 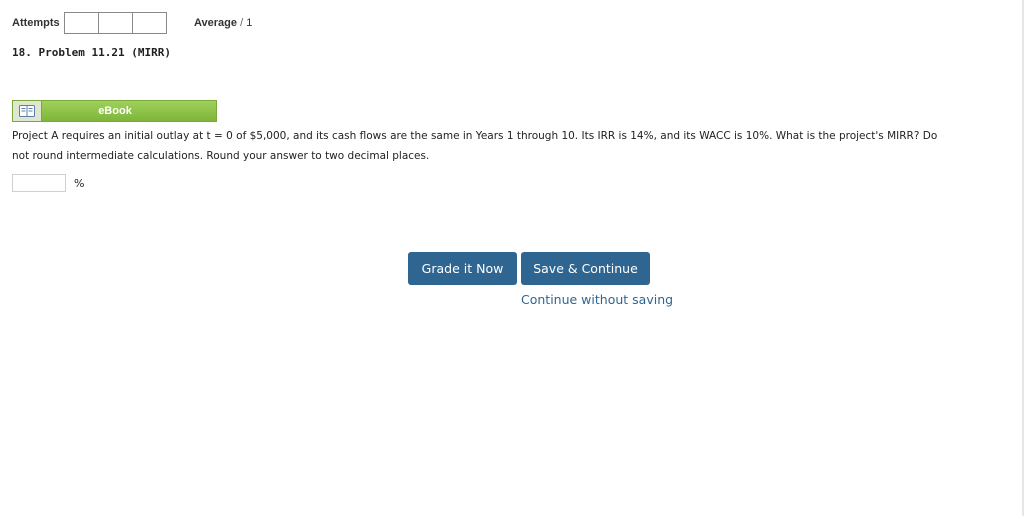 I want to click on problem-title: 18. Problem 11.21 (MIRR), so click(x=91, y=52).